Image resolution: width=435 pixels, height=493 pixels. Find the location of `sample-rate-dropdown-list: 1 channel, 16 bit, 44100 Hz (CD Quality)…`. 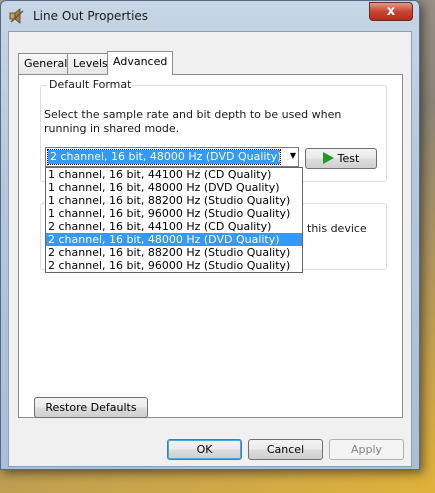

sample-rate-dropdown-list: 1 channel, 16 bit, 44100 Hz (CD Quality)… is located at coordinates (174, 220).